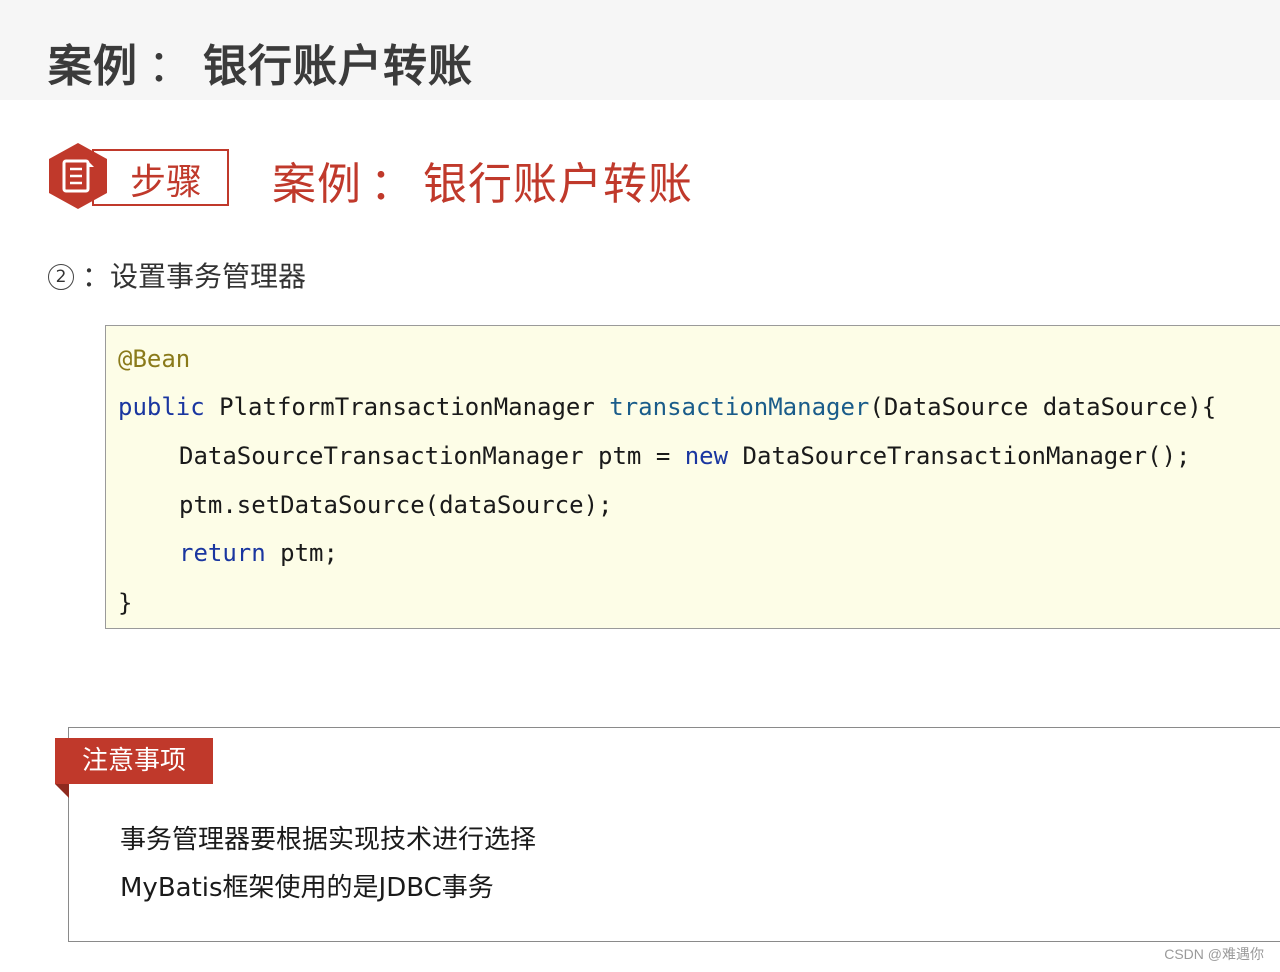  Describe the element at coordinates (93, 66) in the screenshot. I see `page-title-left: 案例` at that location.